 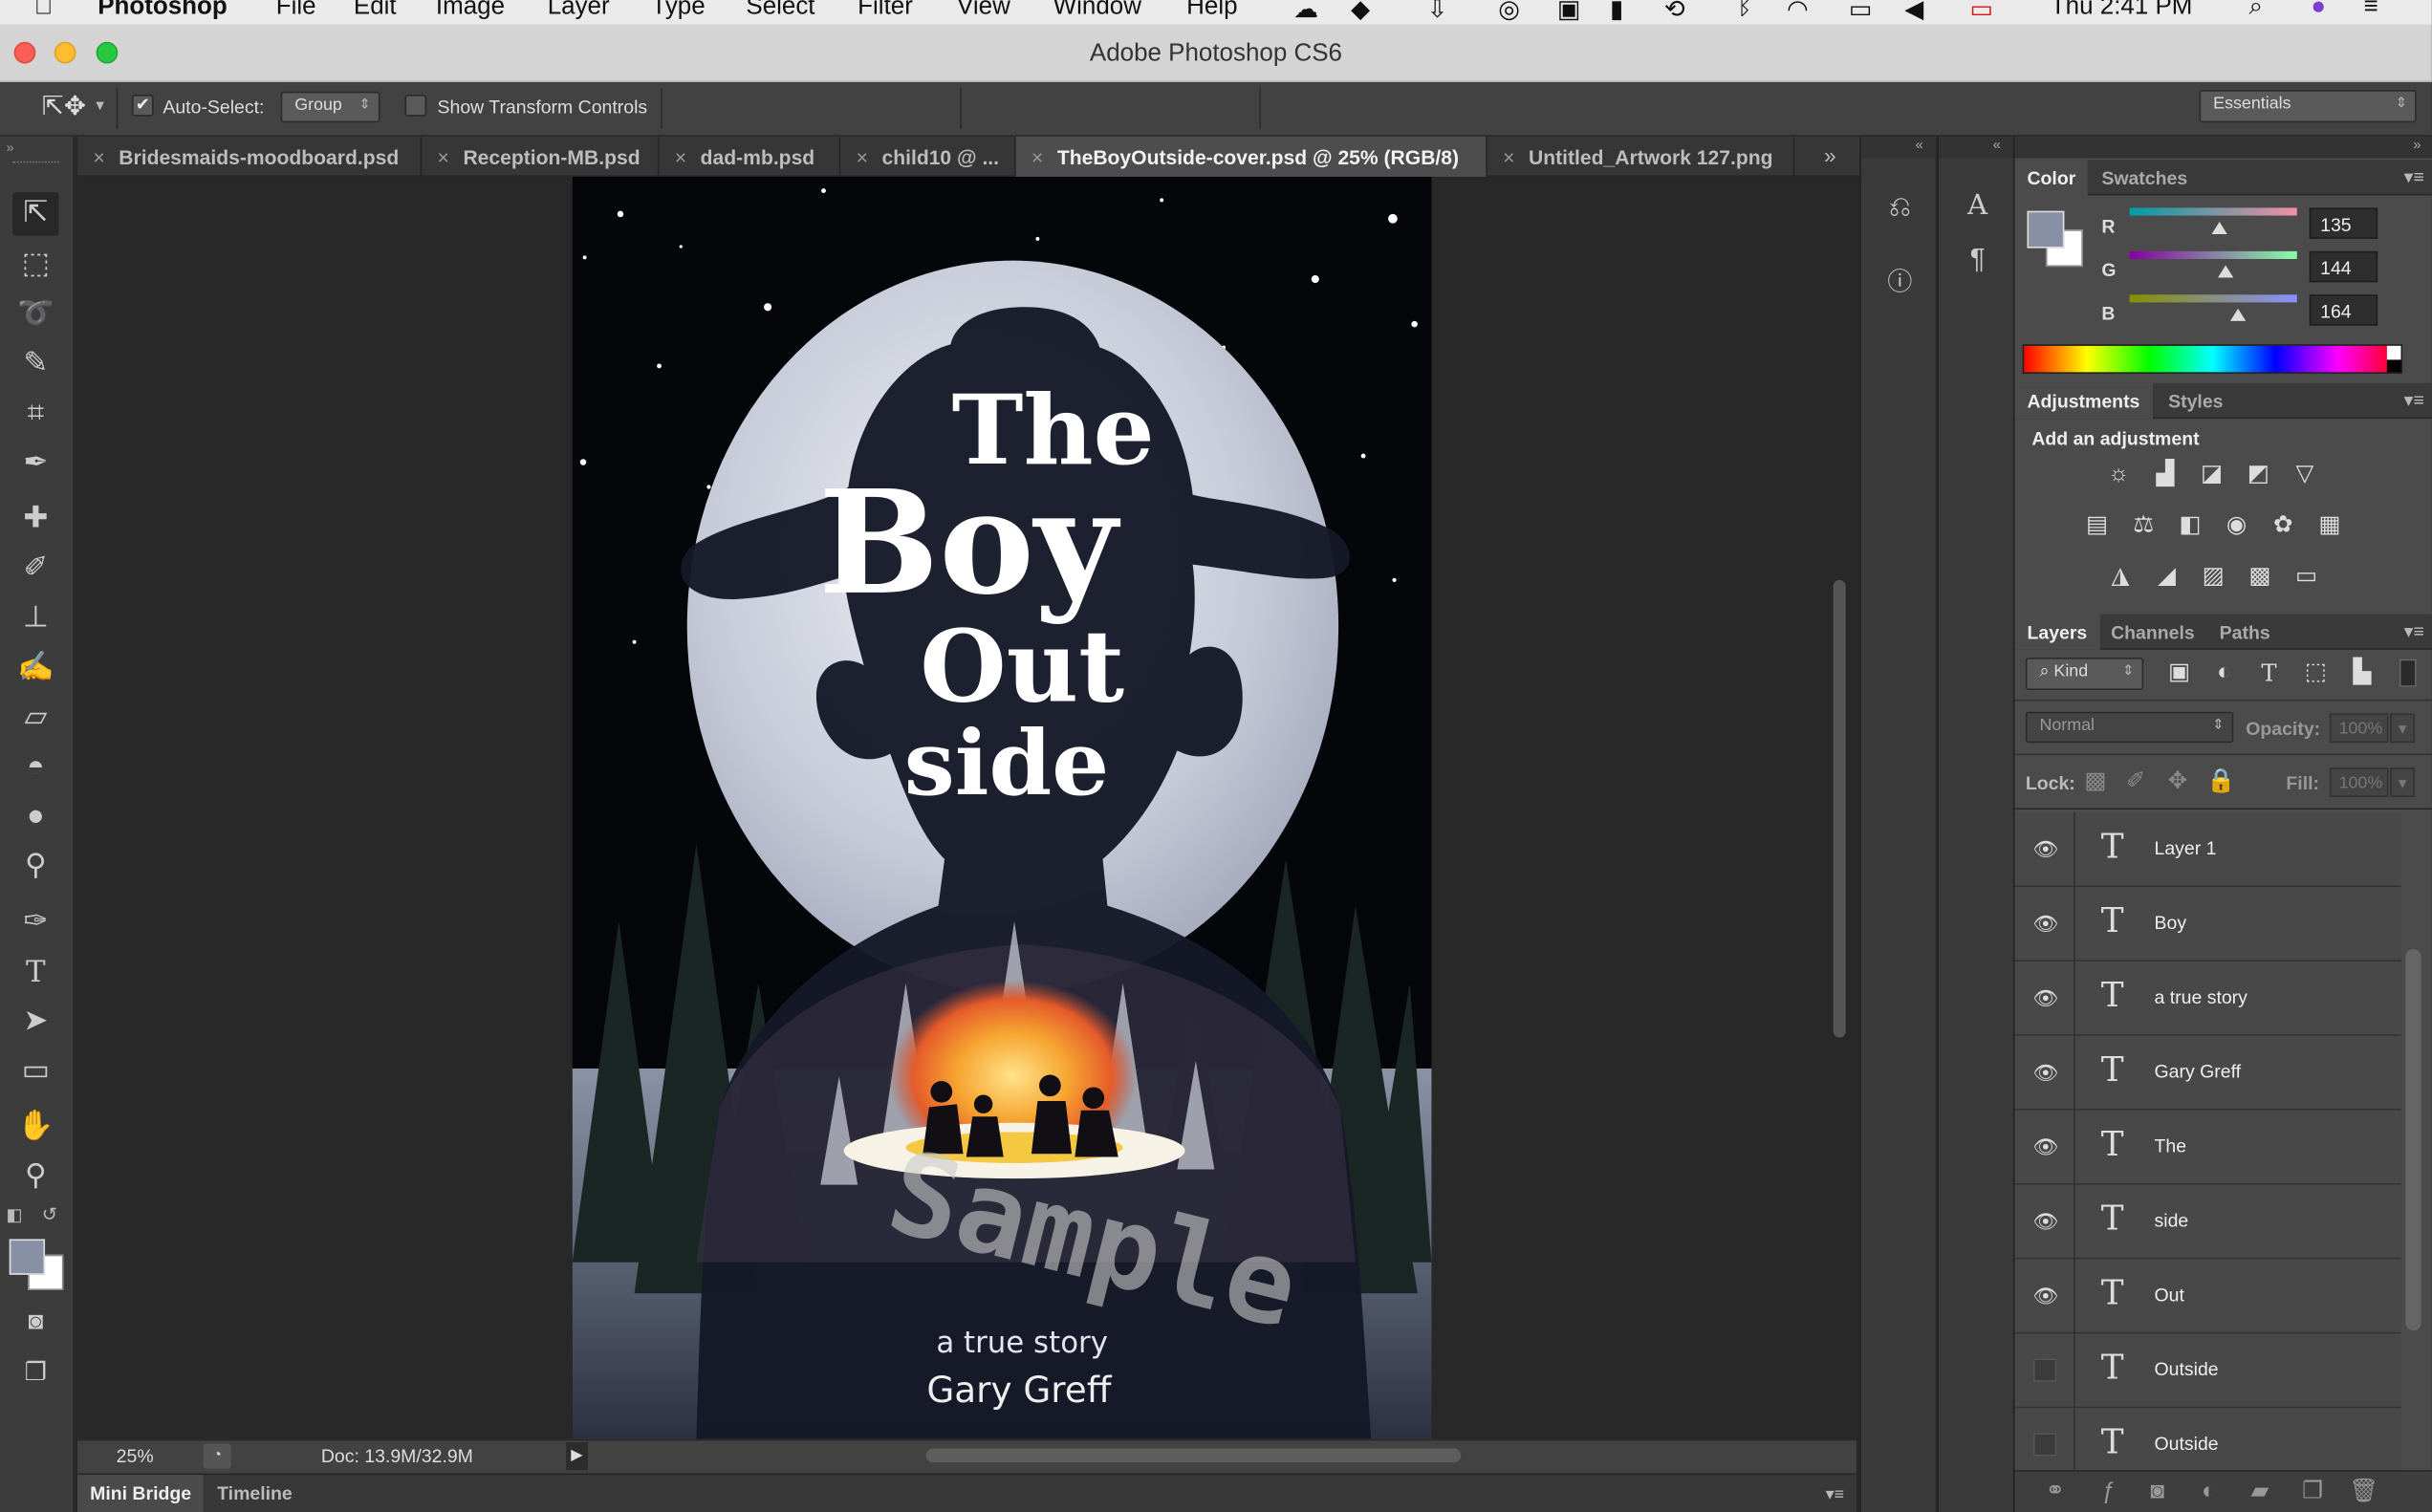 What do you see at coordinates (2414, 631) in the screenshot?
I see `panel-menu-icon: ▾≡` at bounding box center [2414, 631].